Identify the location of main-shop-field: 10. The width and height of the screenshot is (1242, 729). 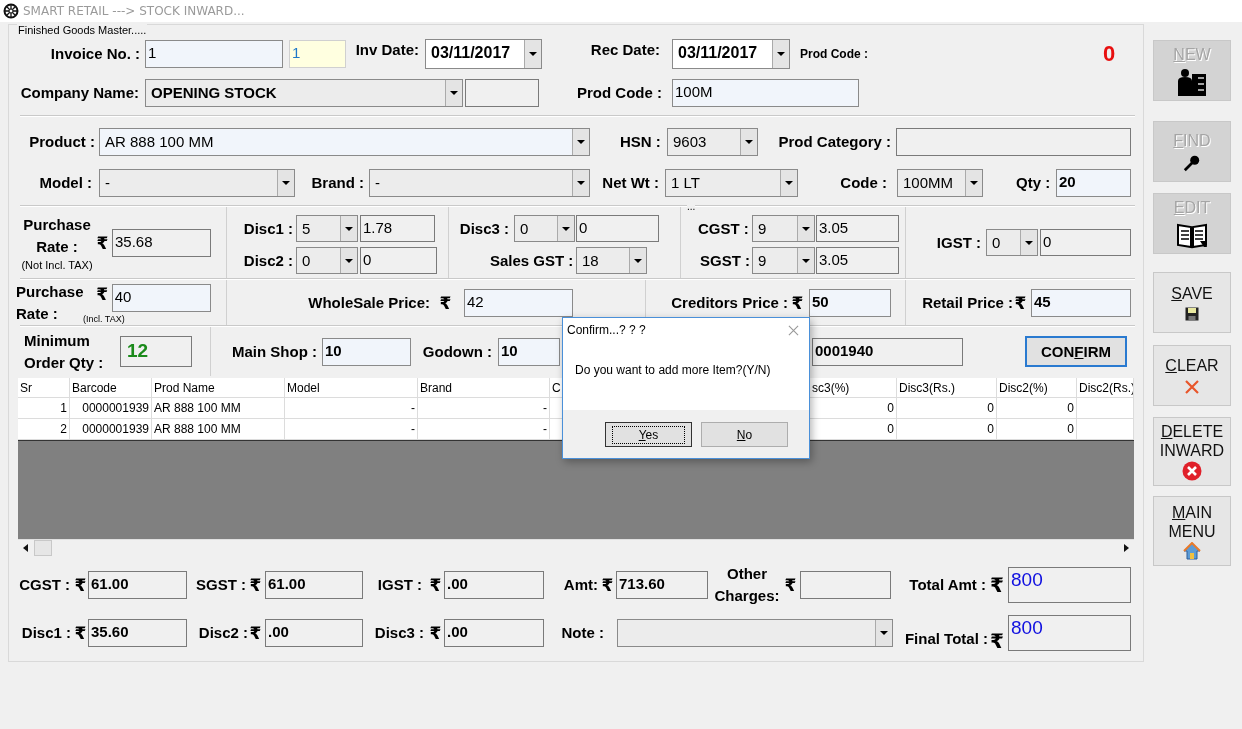
(366, 351).